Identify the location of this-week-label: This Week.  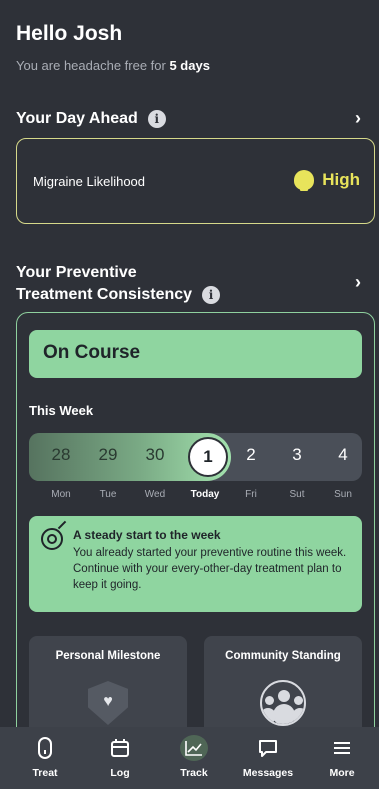
(61, 410).